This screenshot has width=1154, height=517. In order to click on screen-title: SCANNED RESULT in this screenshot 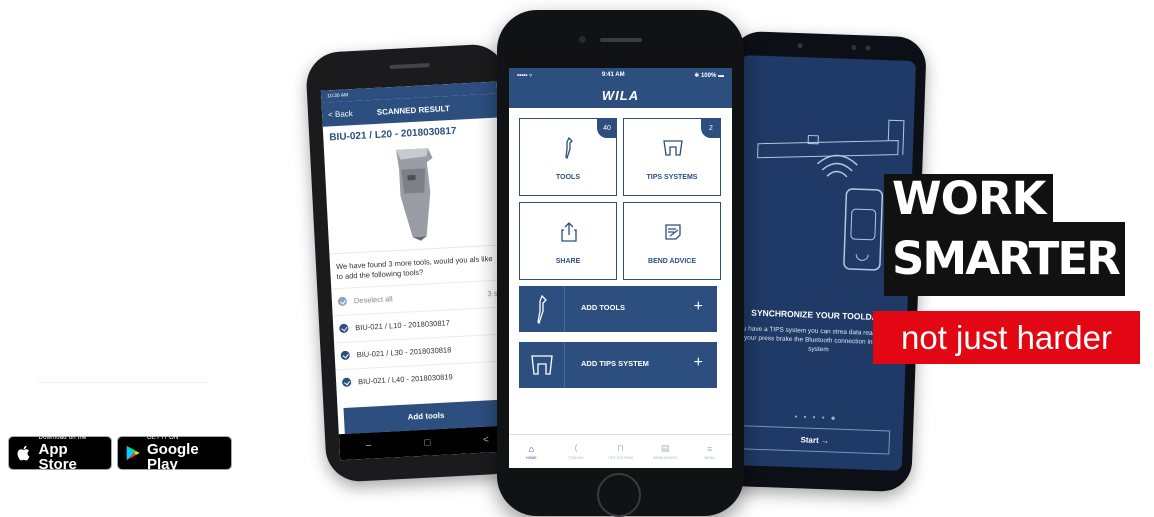, I will do `click(413, 110)`.